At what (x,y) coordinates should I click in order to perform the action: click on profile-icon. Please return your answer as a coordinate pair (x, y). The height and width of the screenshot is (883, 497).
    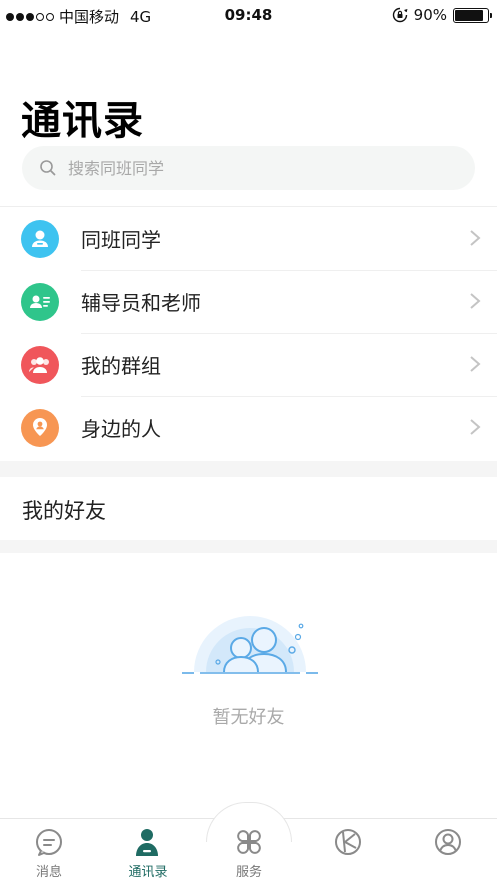
    Looking at the image, I should click on (448, 842).